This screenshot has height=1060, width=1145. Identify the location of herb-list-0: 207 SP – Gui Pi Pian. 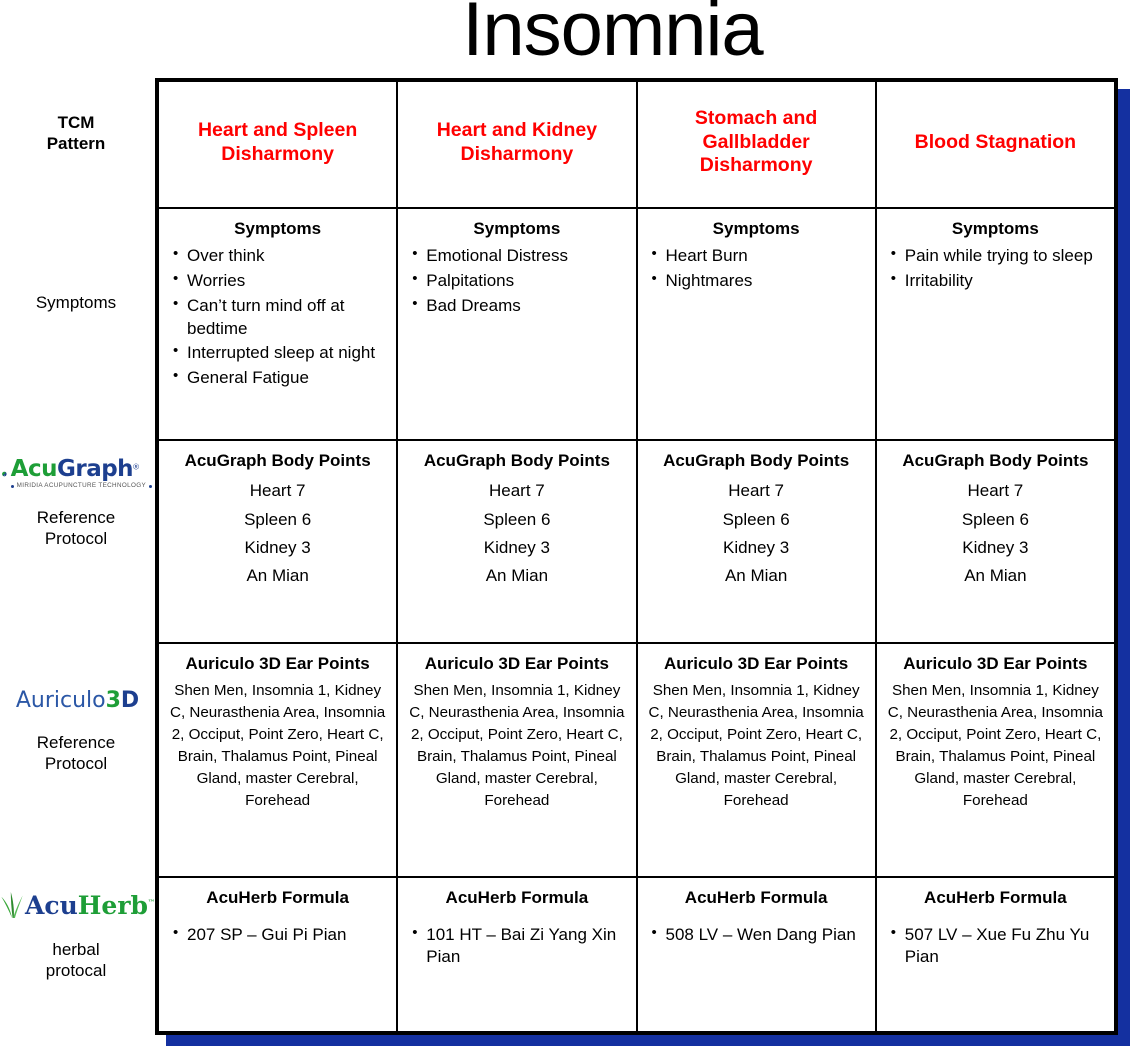
(277, 934).